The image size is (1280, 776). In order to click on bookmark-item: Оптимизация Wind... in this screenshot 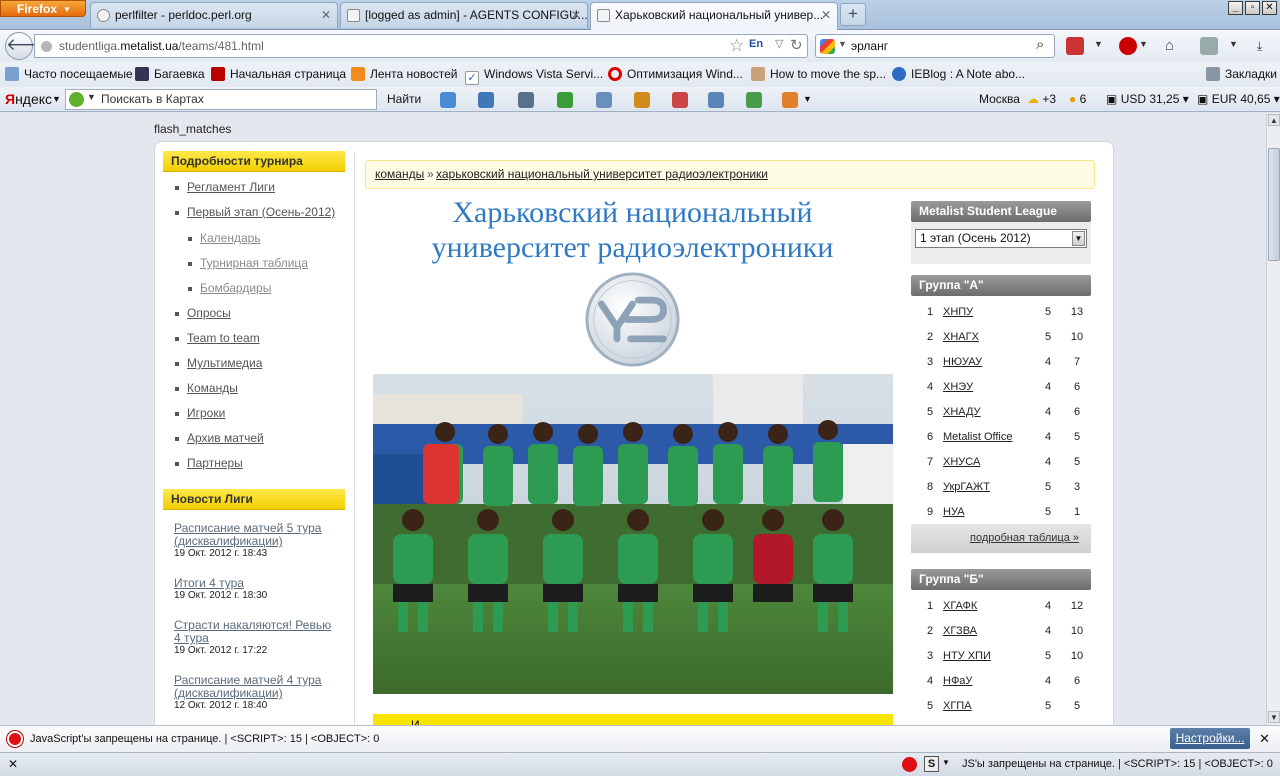, I will do `click(675, 74)`.